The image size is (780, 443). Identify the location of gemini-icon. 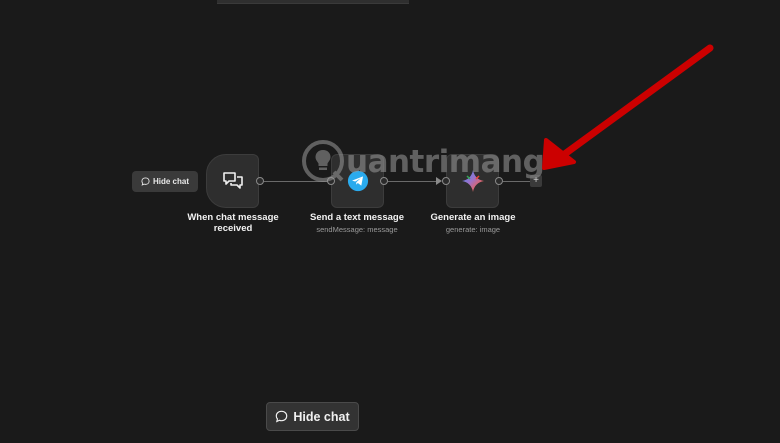
(472, 181).